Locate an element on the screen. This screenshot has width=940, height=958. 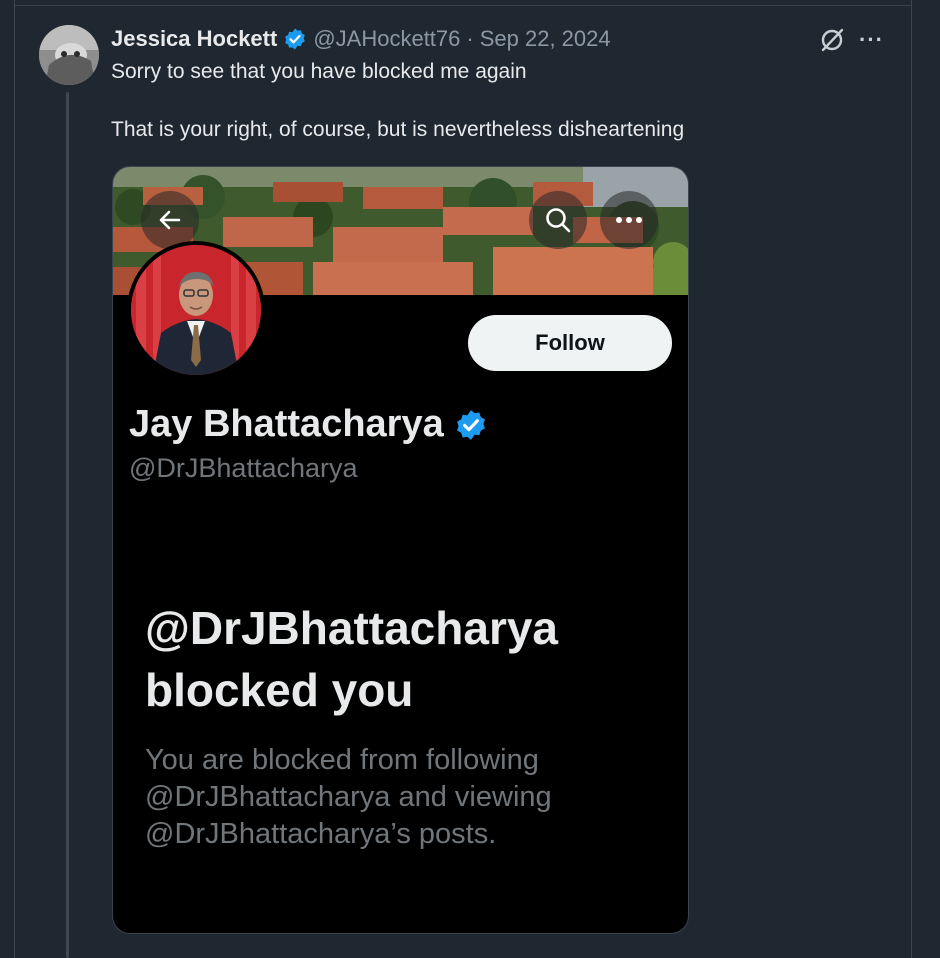
grok-icon is located at coordinates (832, 40).